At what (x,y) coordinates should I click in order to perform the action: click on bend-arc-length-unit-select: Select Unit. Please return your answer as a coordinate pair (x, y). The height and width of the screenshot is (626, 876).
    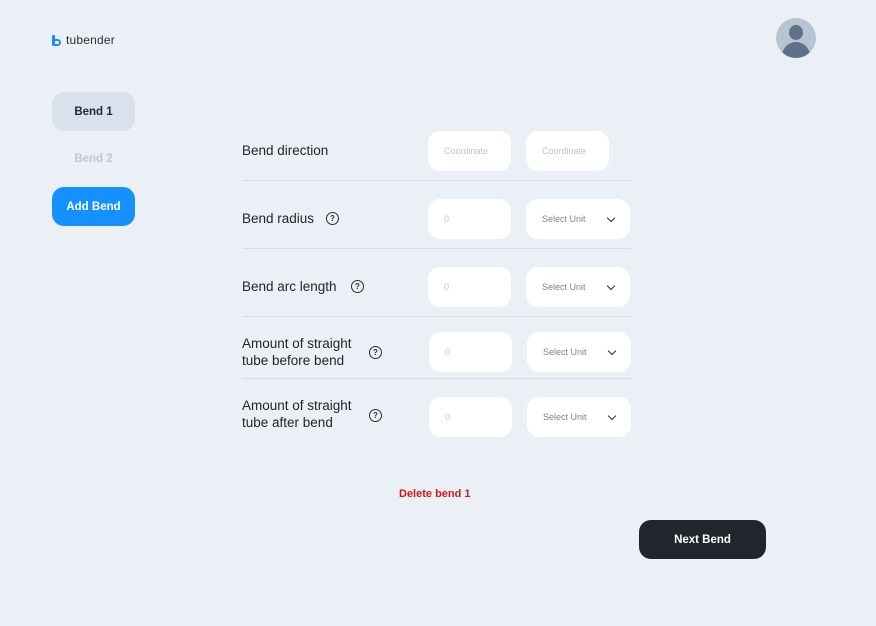
    Looking at the image, I should click on (578, 287).